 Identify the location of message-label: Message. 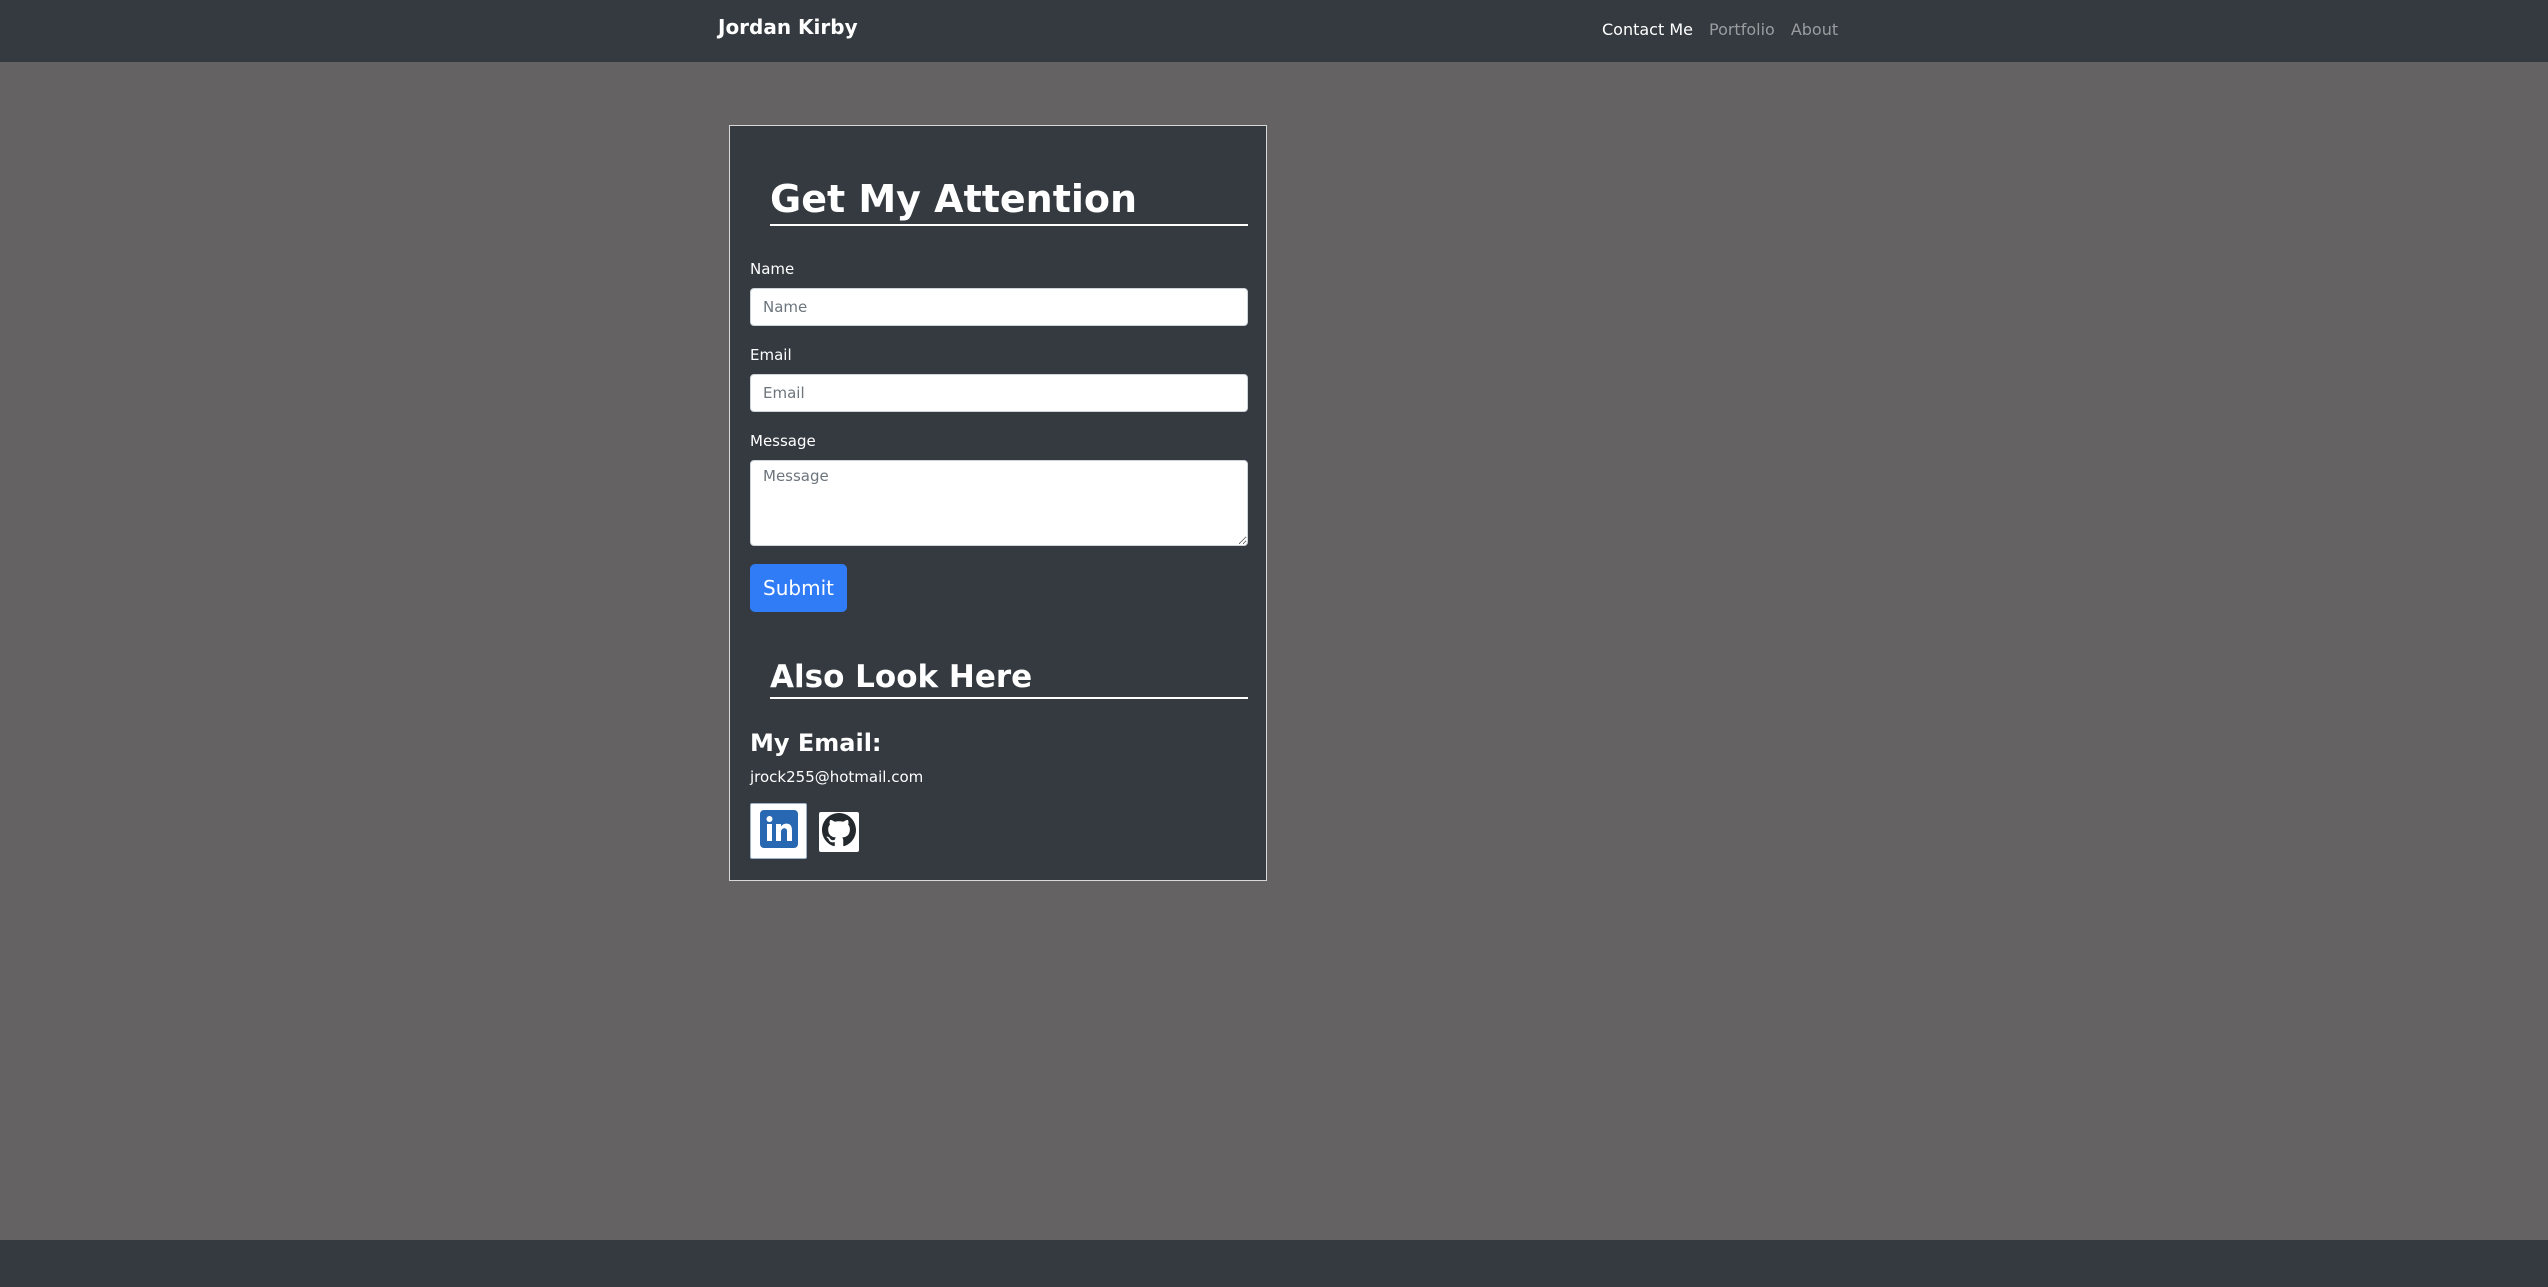
(783, 441).